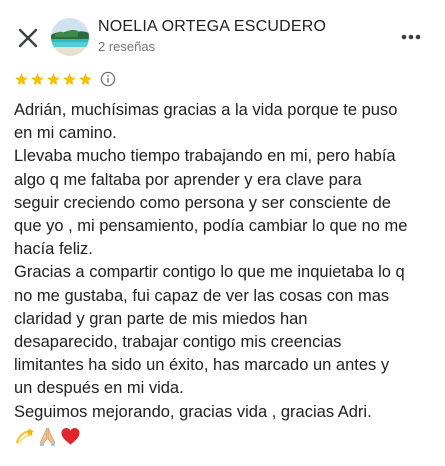 The width and height of the screenshot is (445, 466). I want to click on folded-hands-emoji, so click(47, 436).